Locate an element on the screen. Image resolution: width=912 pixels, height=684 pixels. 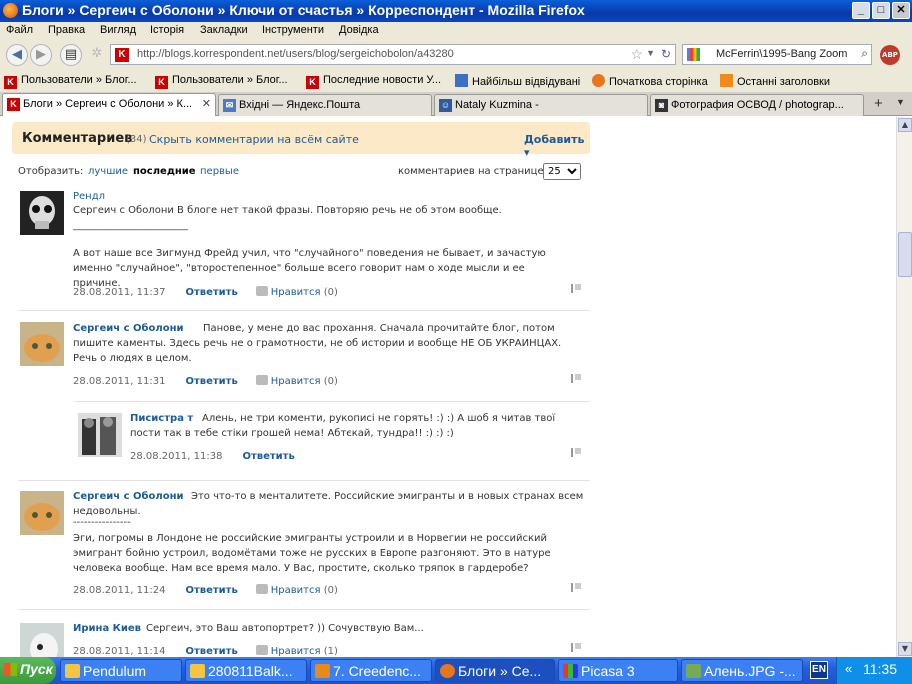
clock: 11:35 is located at coordinates (880, 669).